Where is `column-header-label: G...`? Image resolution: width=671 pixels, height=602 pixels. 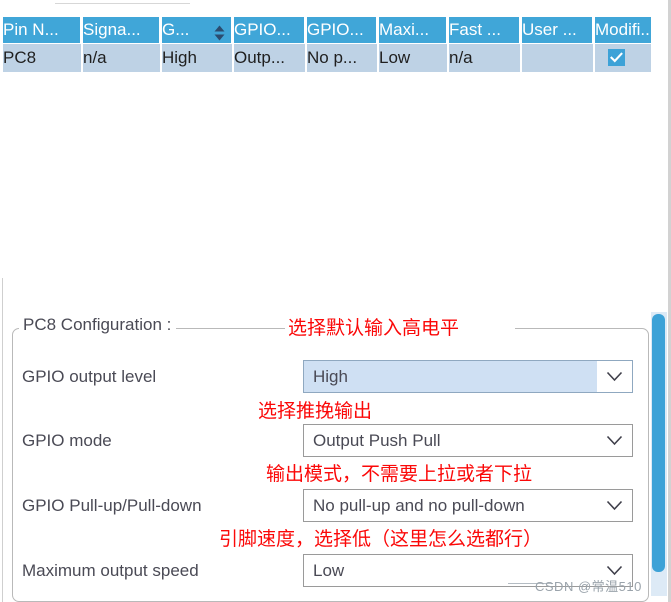
column-header-label: G... is located at coordinates (176, 29).